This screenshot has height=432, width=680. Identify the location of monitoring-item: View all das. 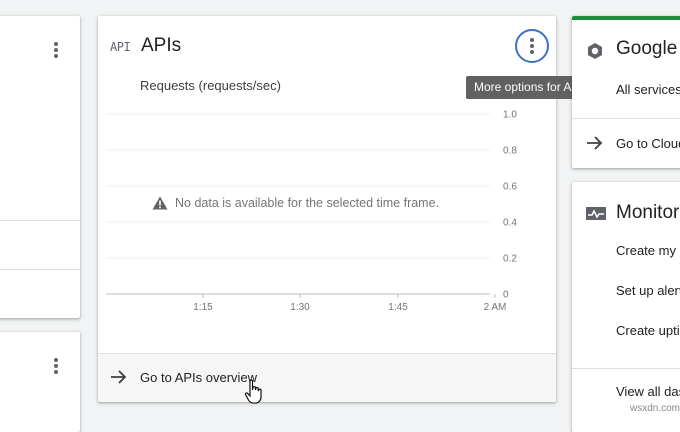
(648, 391).